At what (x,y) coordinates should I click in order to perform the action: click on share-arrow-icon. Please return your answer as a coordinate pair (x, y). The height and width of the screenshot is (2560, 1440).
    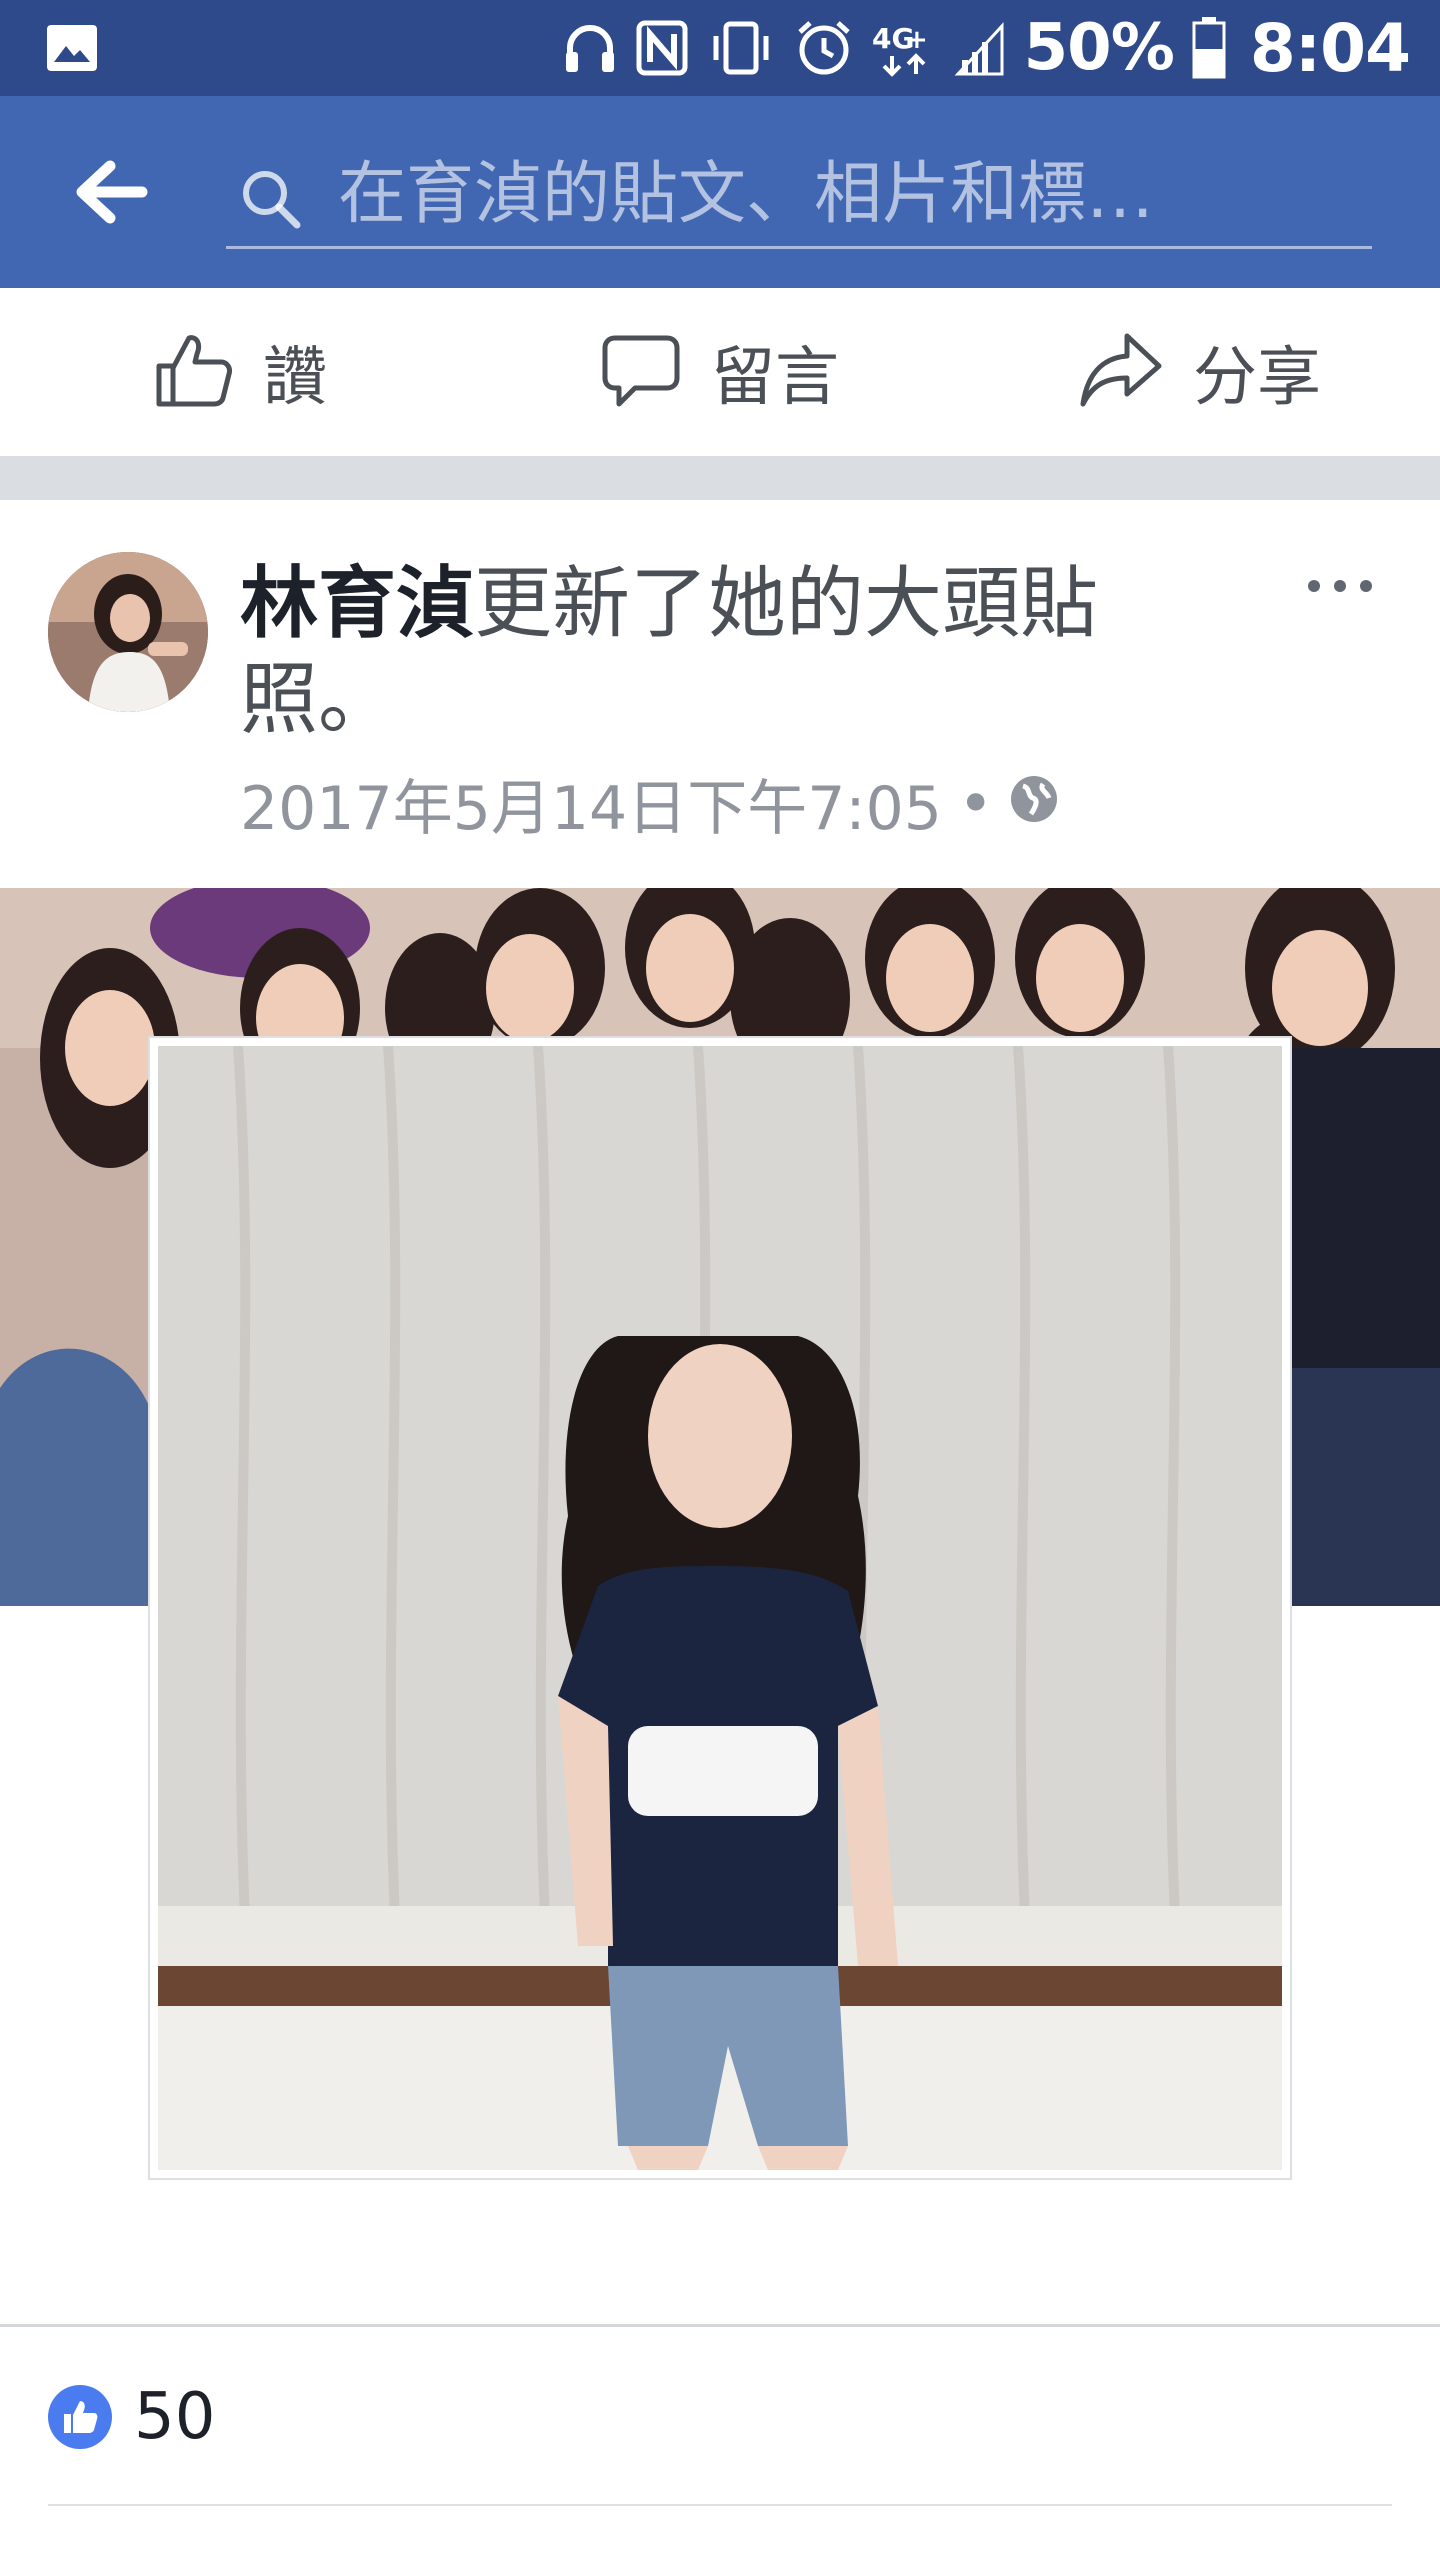
    Looking at the image, I should click on (1121, 372).